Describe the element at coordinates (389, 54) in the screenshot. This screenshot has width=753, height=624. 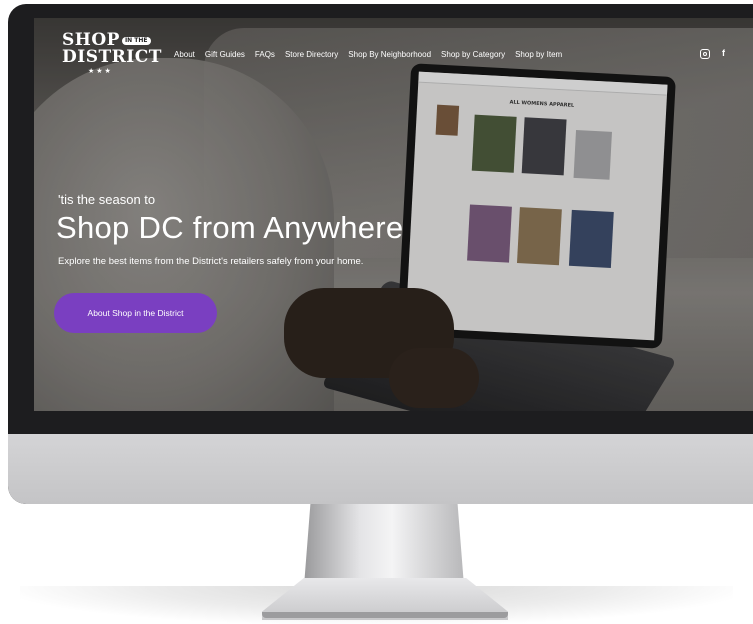
I see `nav-shop-by-neighborhood: Shop By Neighborhood` at that location.